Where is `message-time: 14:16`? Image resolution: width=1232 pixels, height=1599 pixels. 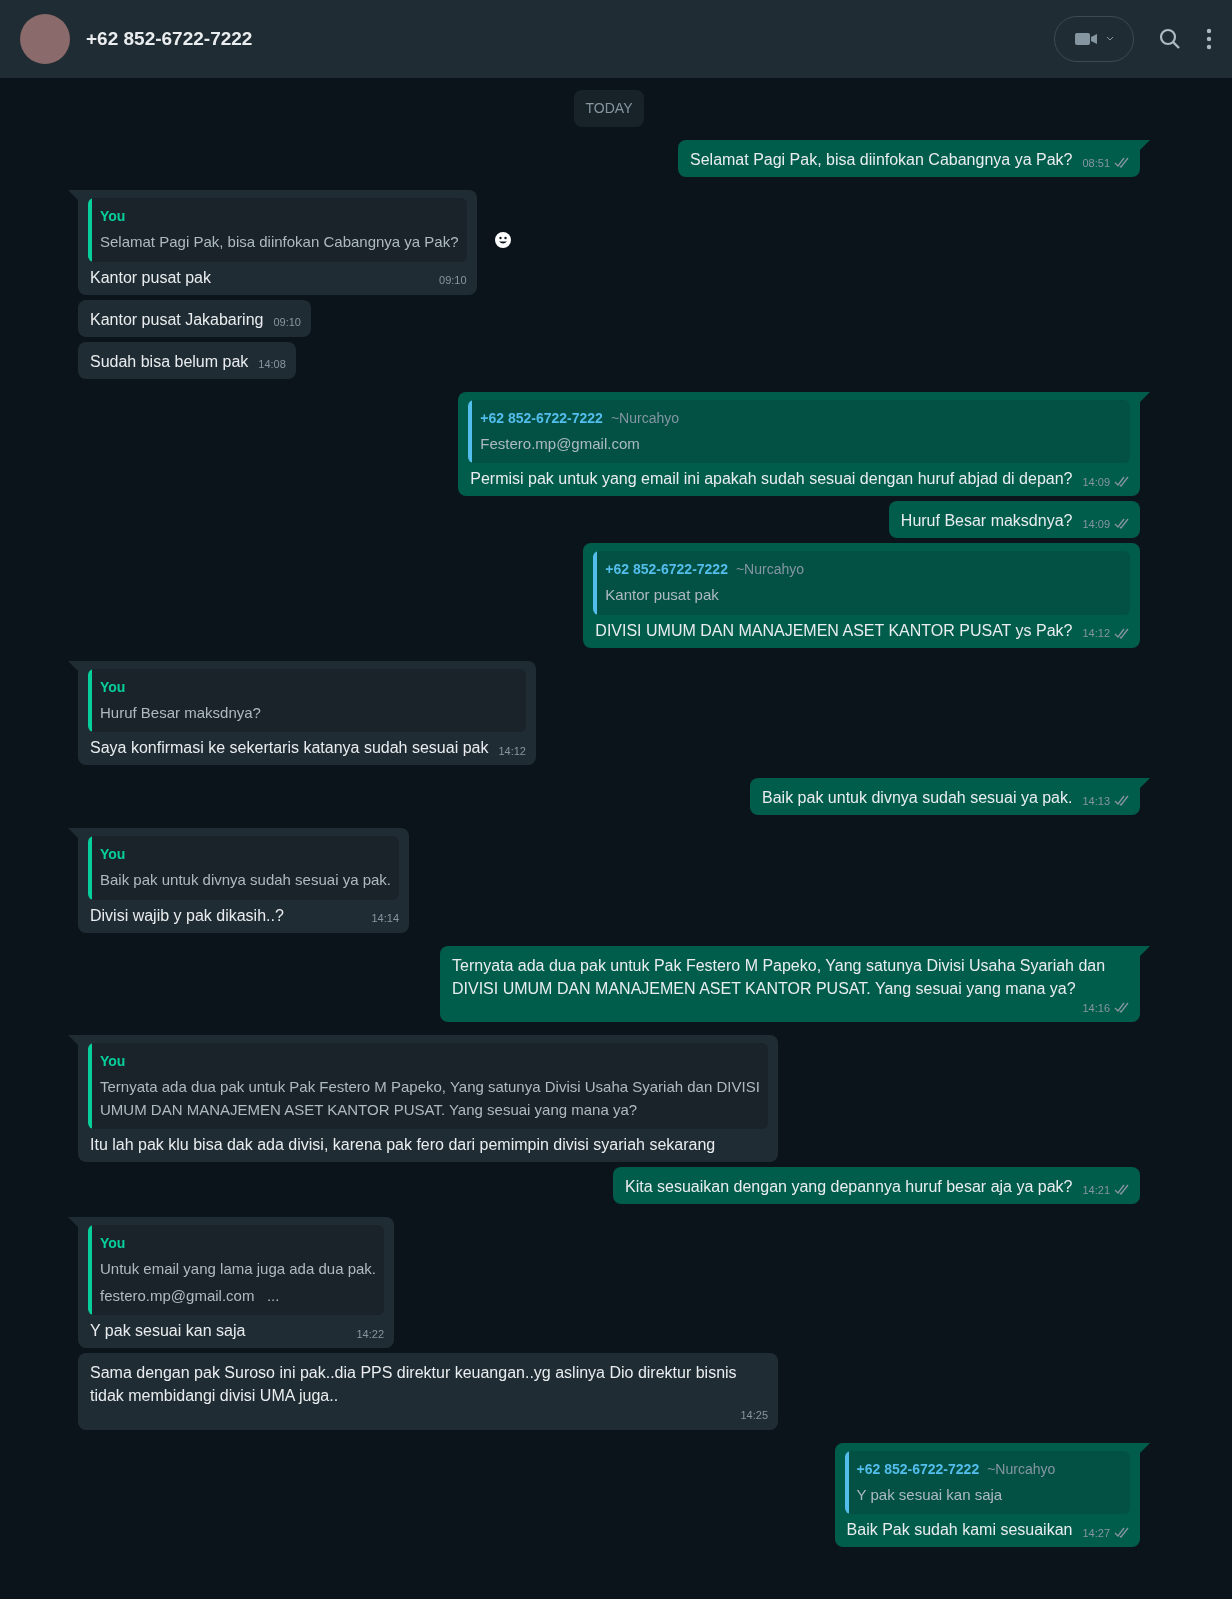 message-time: 14:16 is located at coordinates (1096, 1008).